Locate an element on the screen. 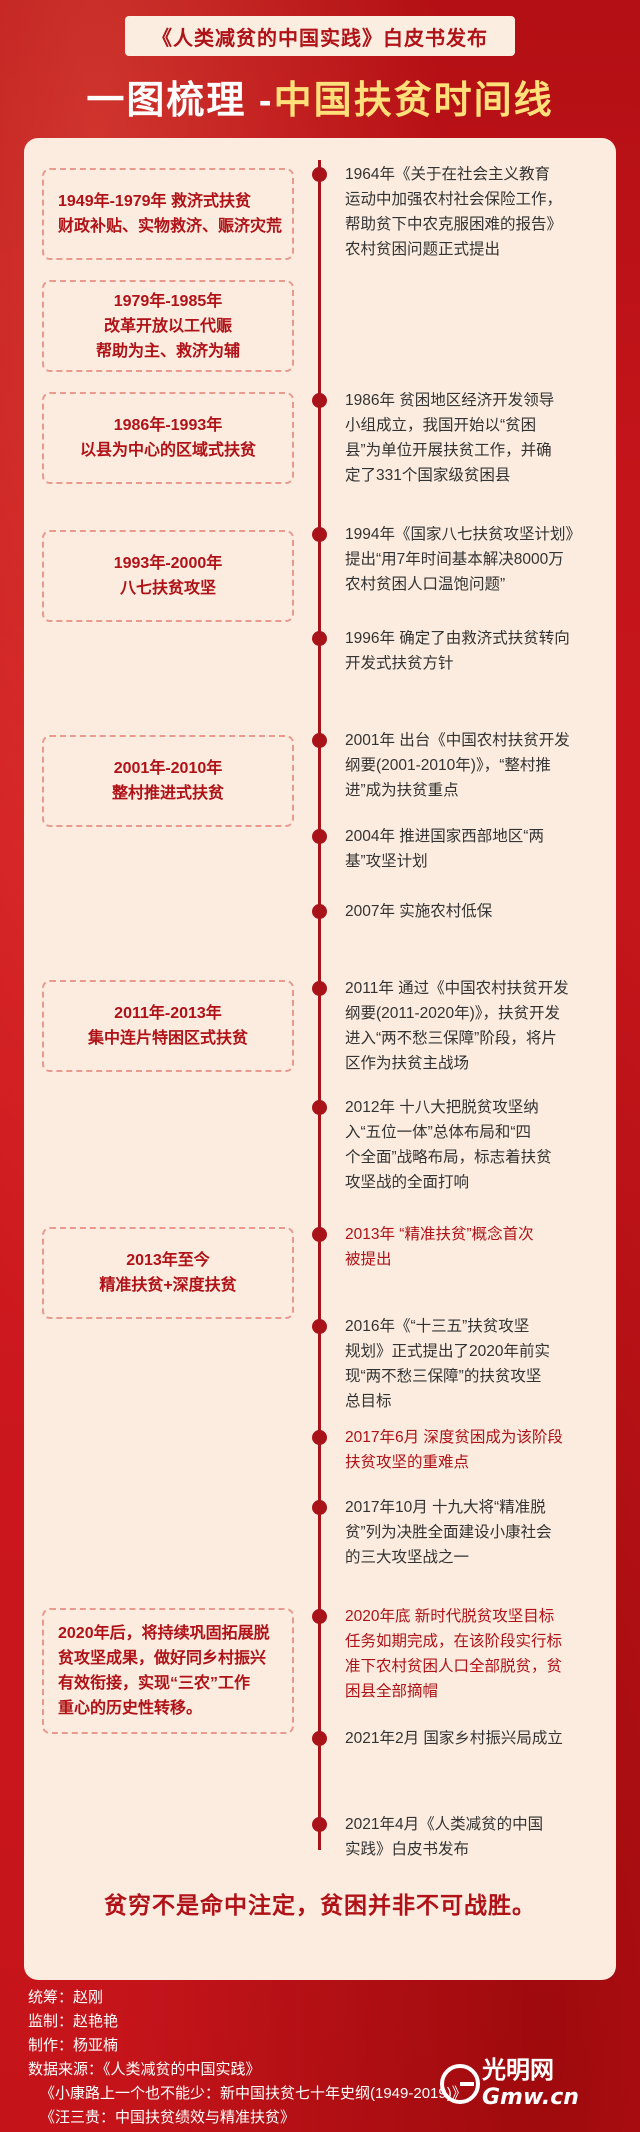 This screenshot has width=640, height=2132. era-line: 帮助为主、救济为辅 is located at coordinates (167, 351).